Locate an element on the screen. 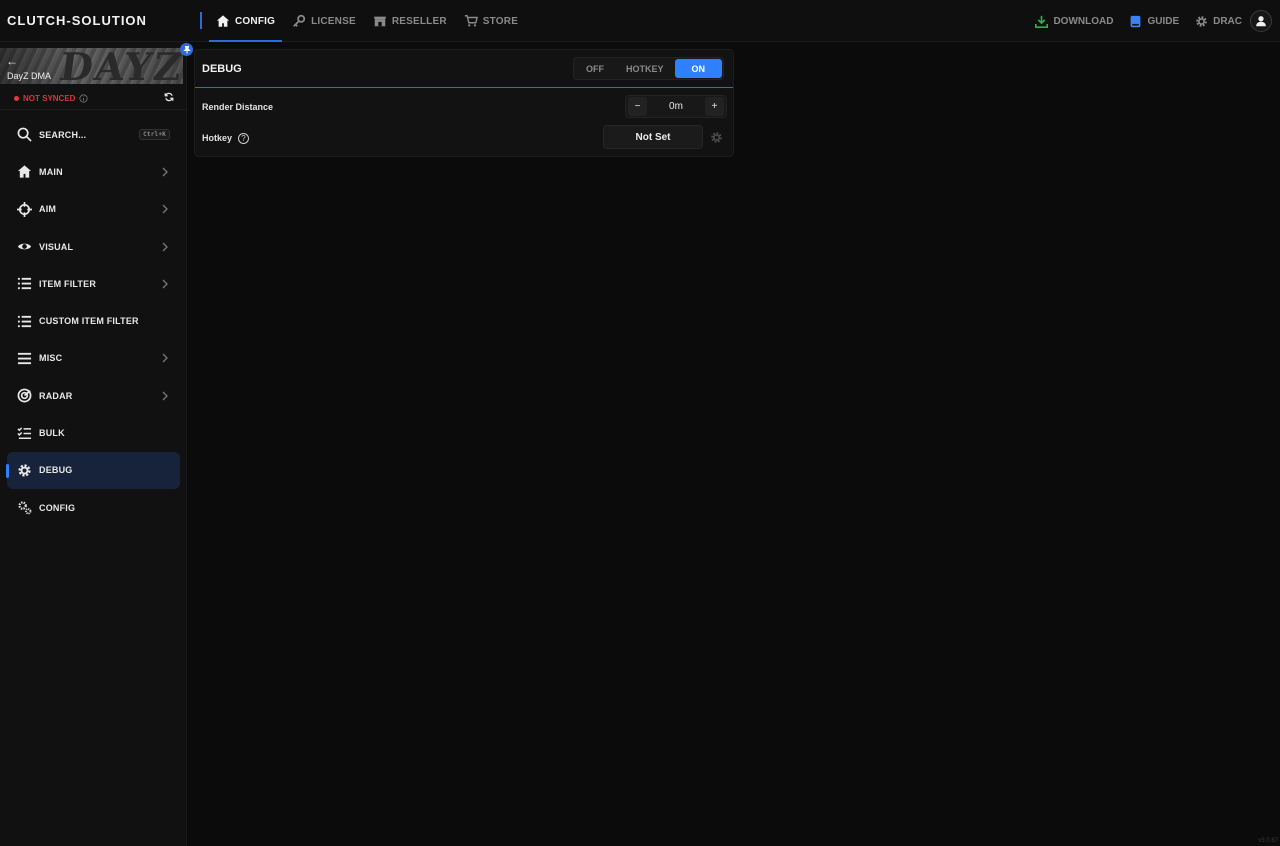 The width and height of the screenshot is (1280, 846). top-right-actions: DOWNLOAD GUIDE DRAC is located at coordinates (1145, 21).